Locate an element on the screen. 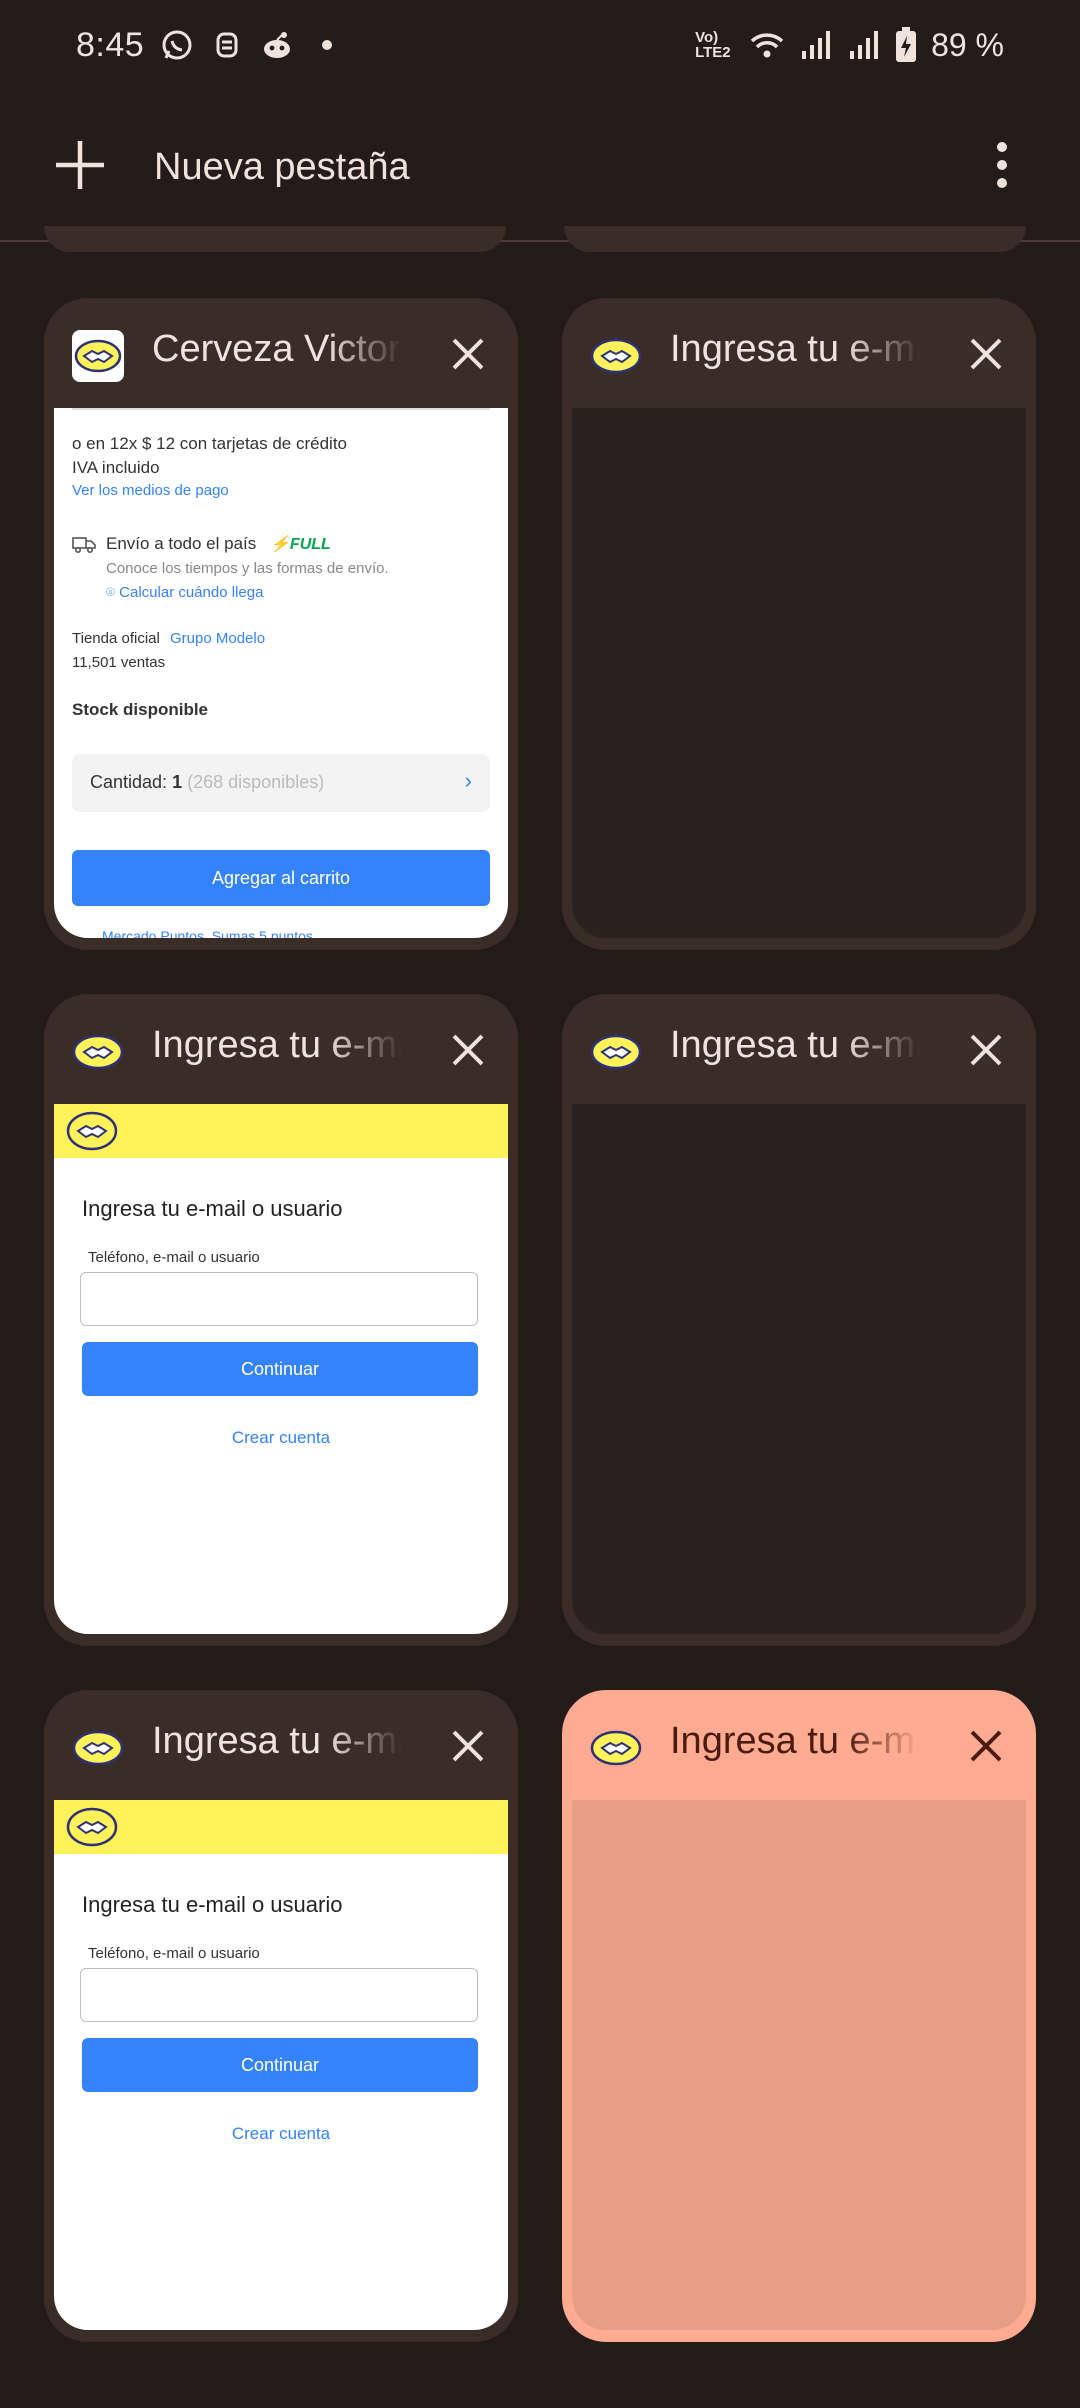  sales-count: 11,501 ventas is located at coordinates (119, 662).